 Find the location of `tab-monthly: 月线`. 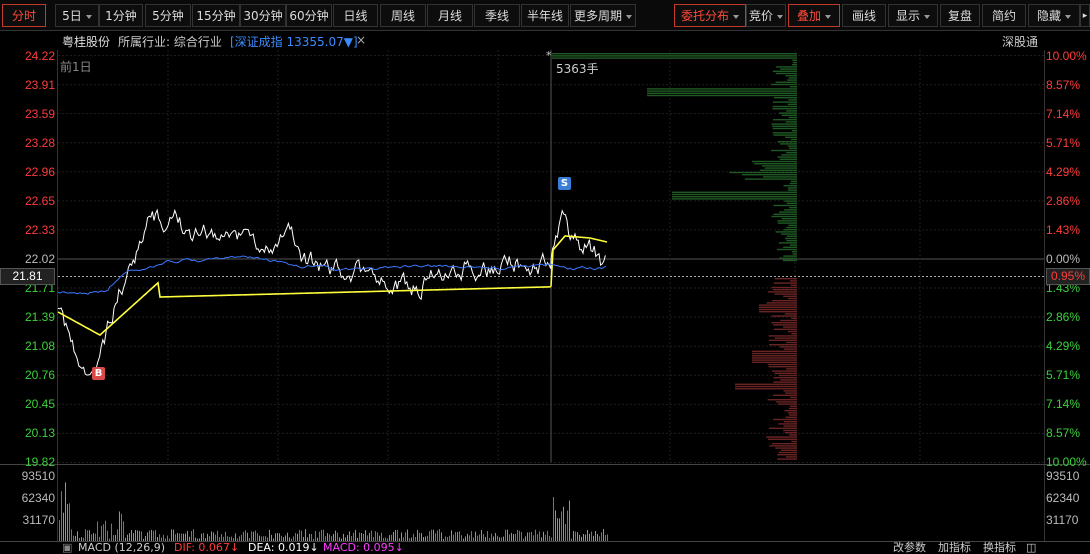

tab-monthly: 月线 is located at coordinates (450, 15).